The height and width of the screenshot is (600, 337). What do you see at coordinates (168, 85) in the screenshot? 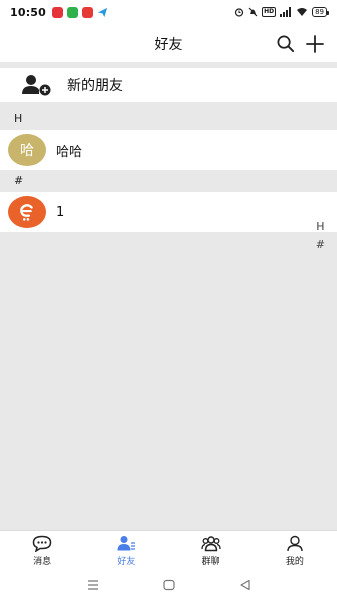
I see `new-friends-row: 新的朋友` at bounding box center [168, 85].